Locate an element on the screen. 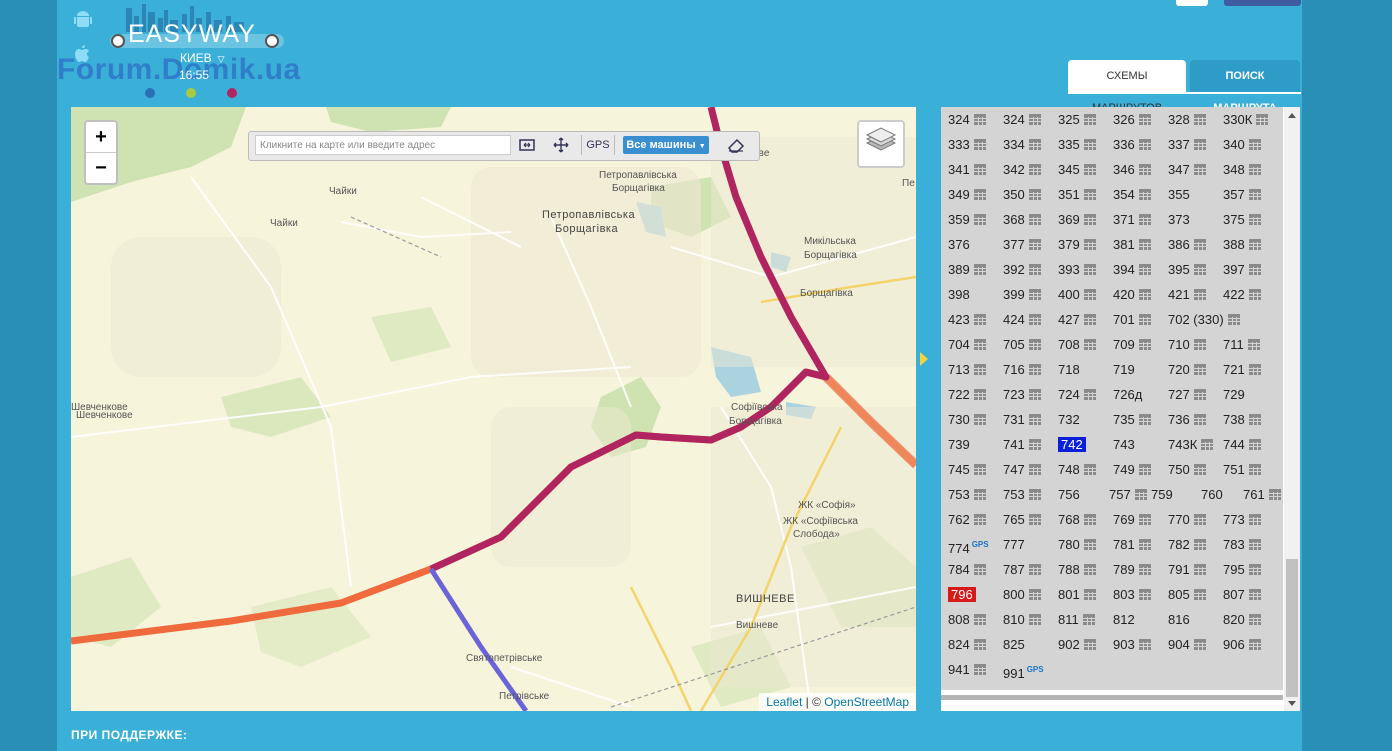 The image size is (1392, 751). route-item: 347 is located at coordinates (1187, 170).